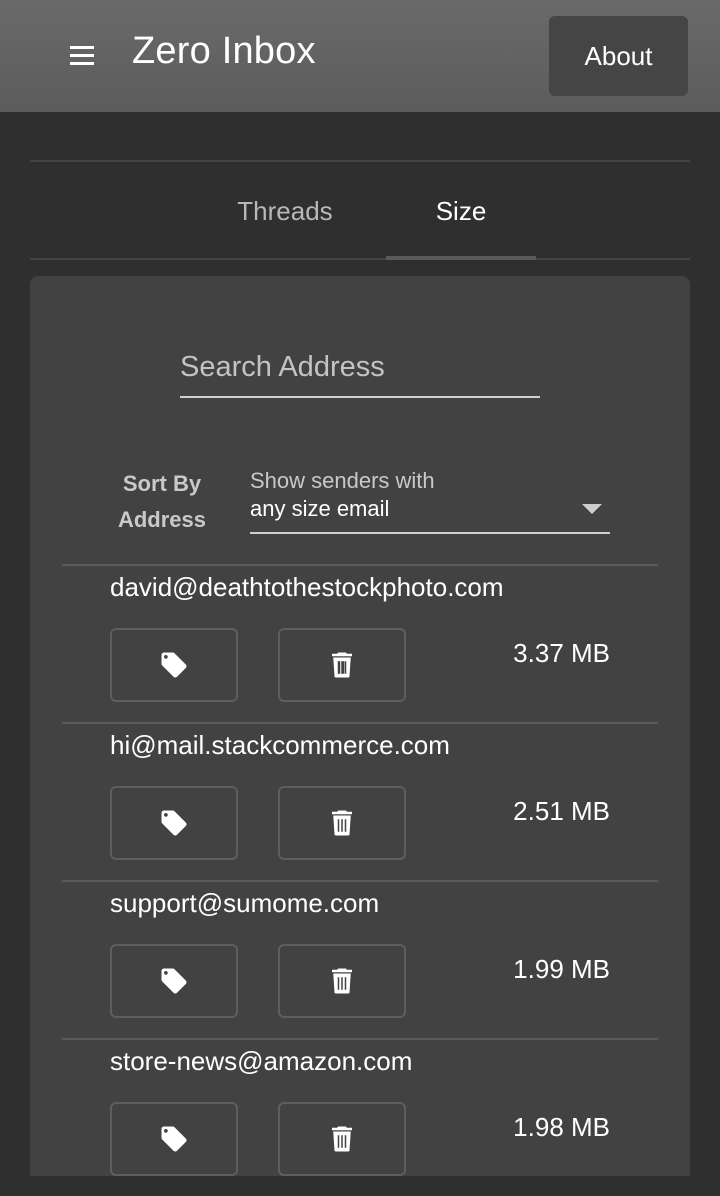  I want to click on filter-label: Show senders with, so click(342, 480).